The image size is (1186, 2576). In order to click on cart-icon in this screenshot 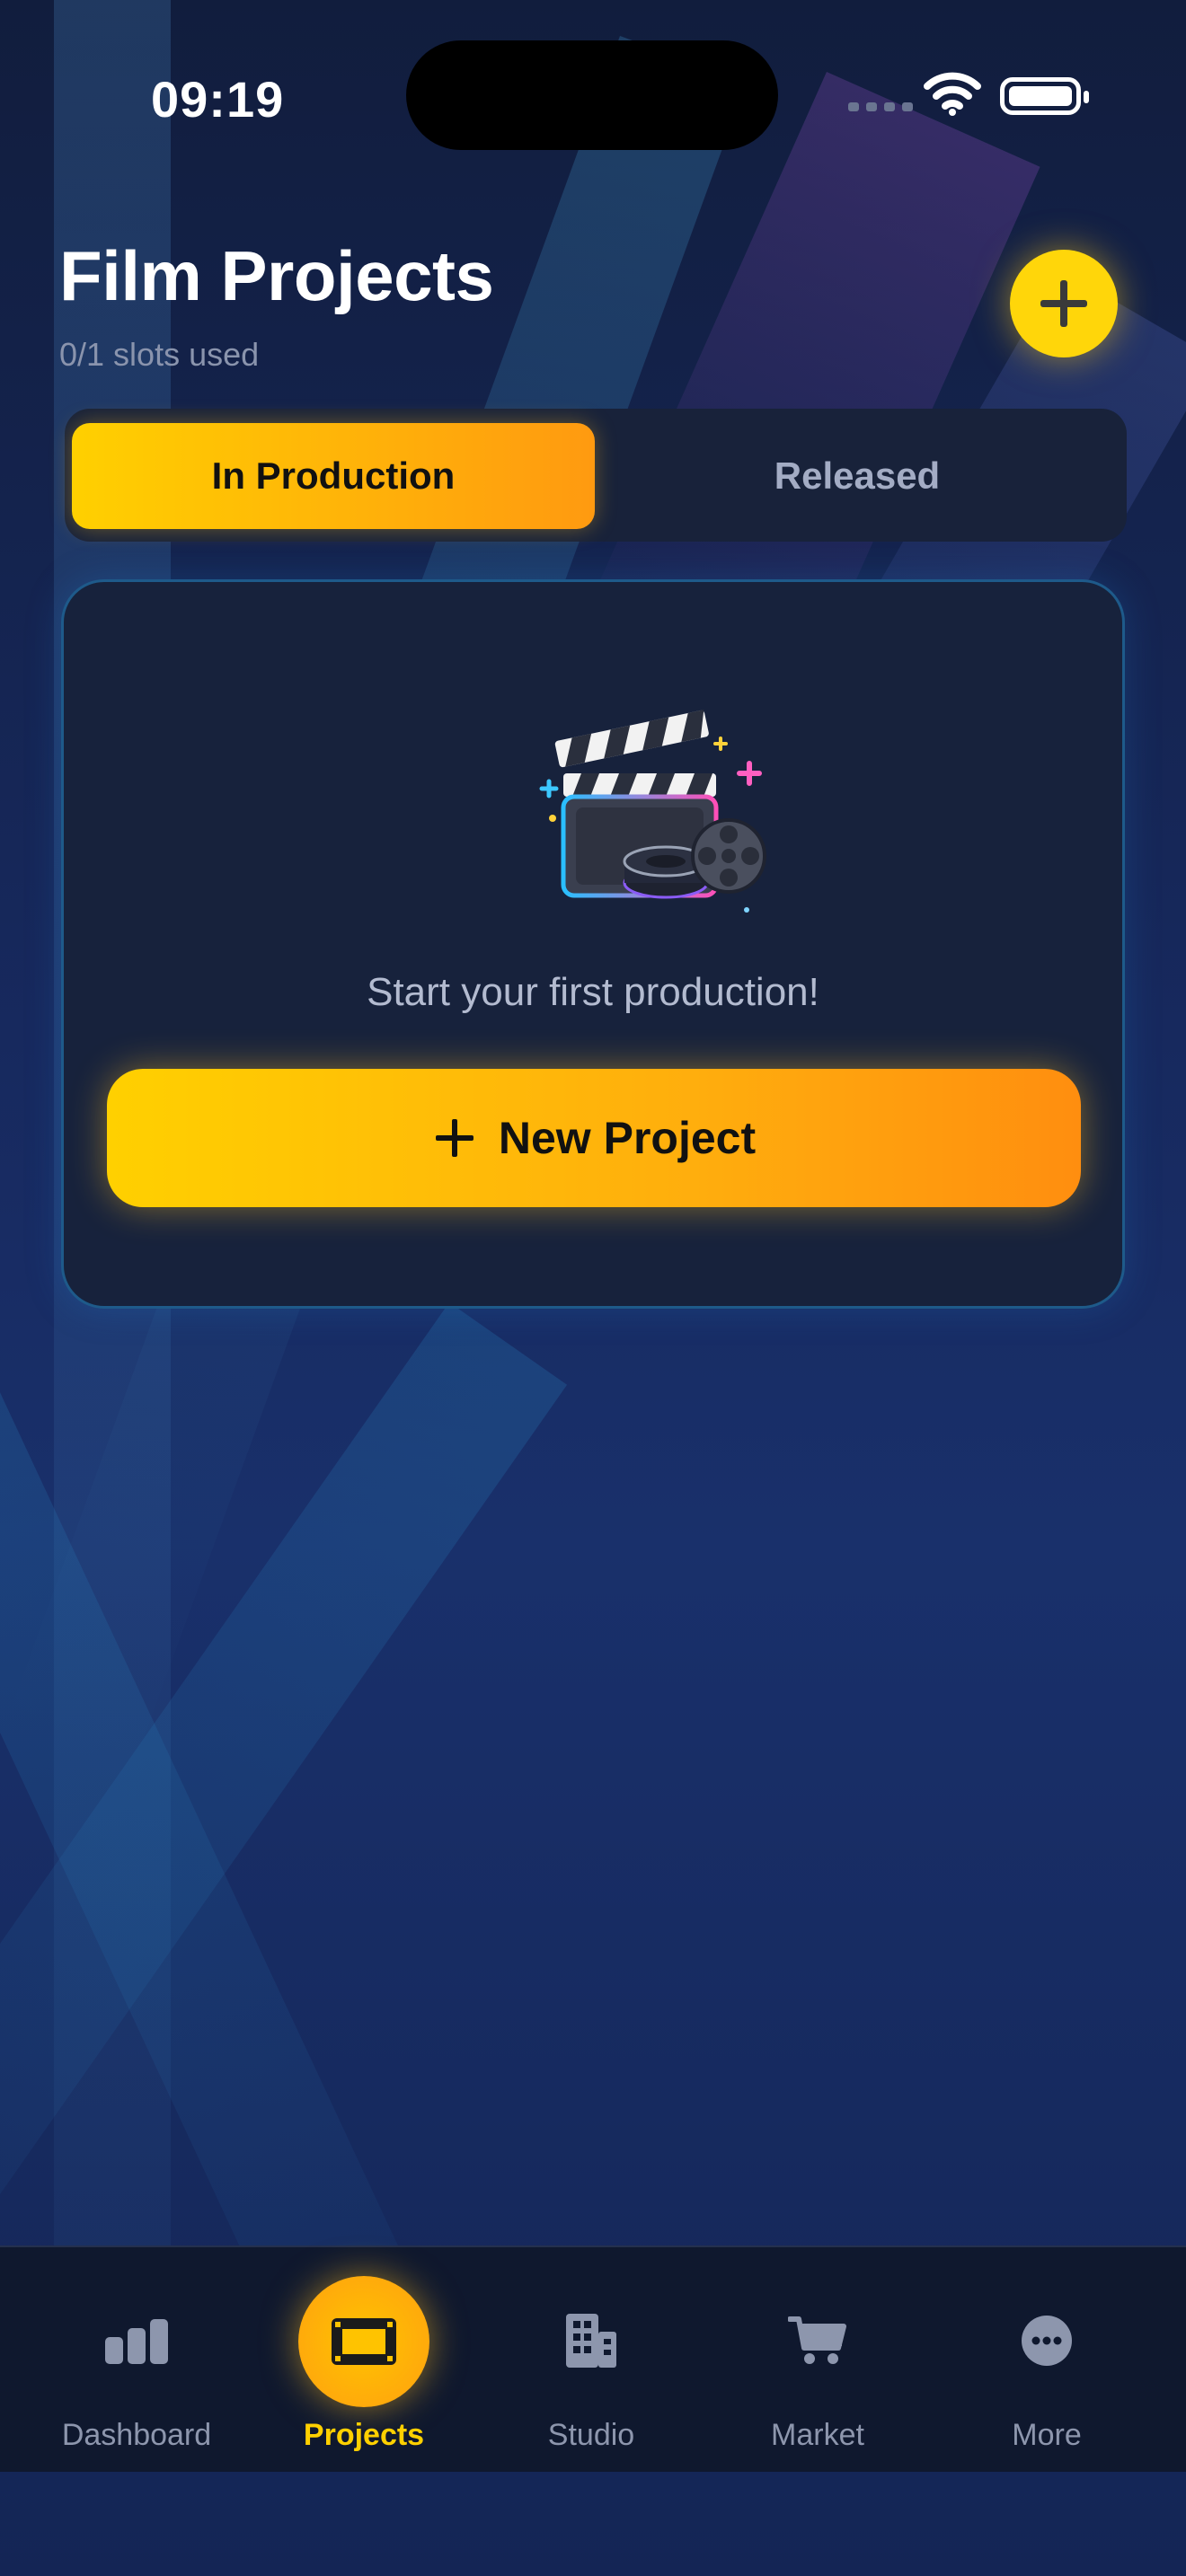, I will do `click(817, 2340)`.